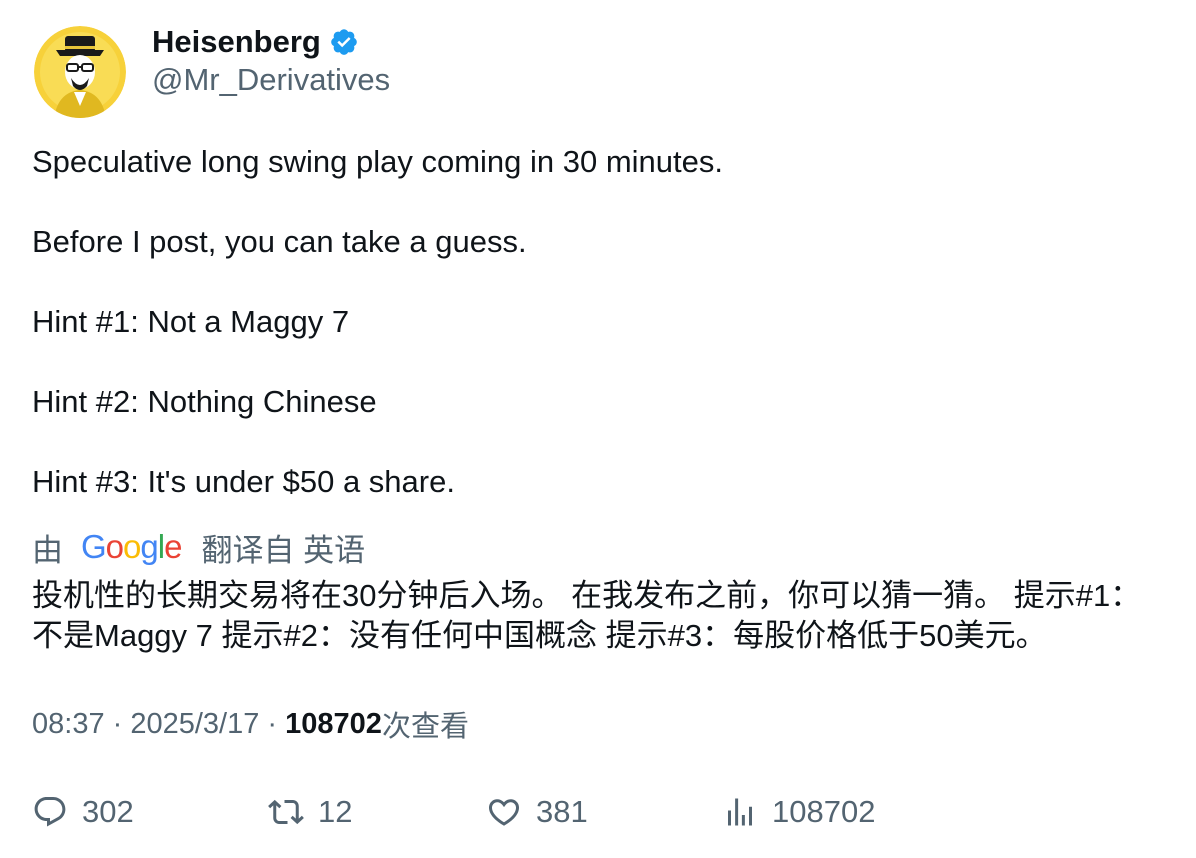 Image resolution: width=1196 pixels, height=858 pixels. I want to click on tweet-time: 08:37, so click(68, 724).